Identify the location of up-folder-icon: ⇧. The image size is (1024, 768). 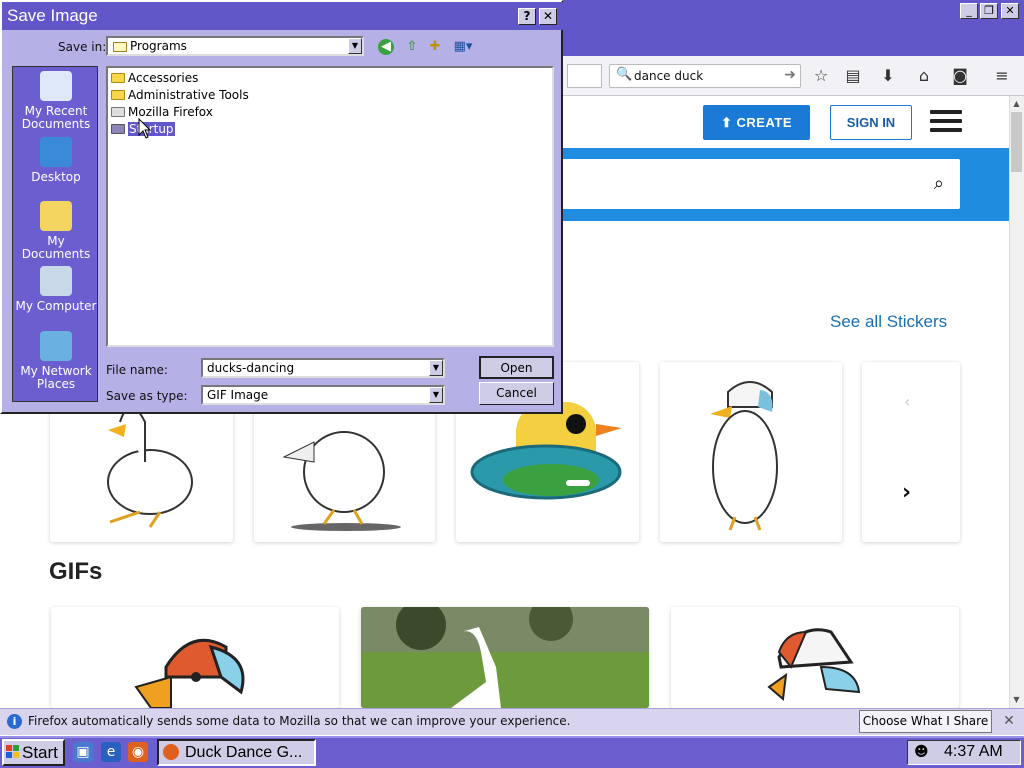
(412, 47).